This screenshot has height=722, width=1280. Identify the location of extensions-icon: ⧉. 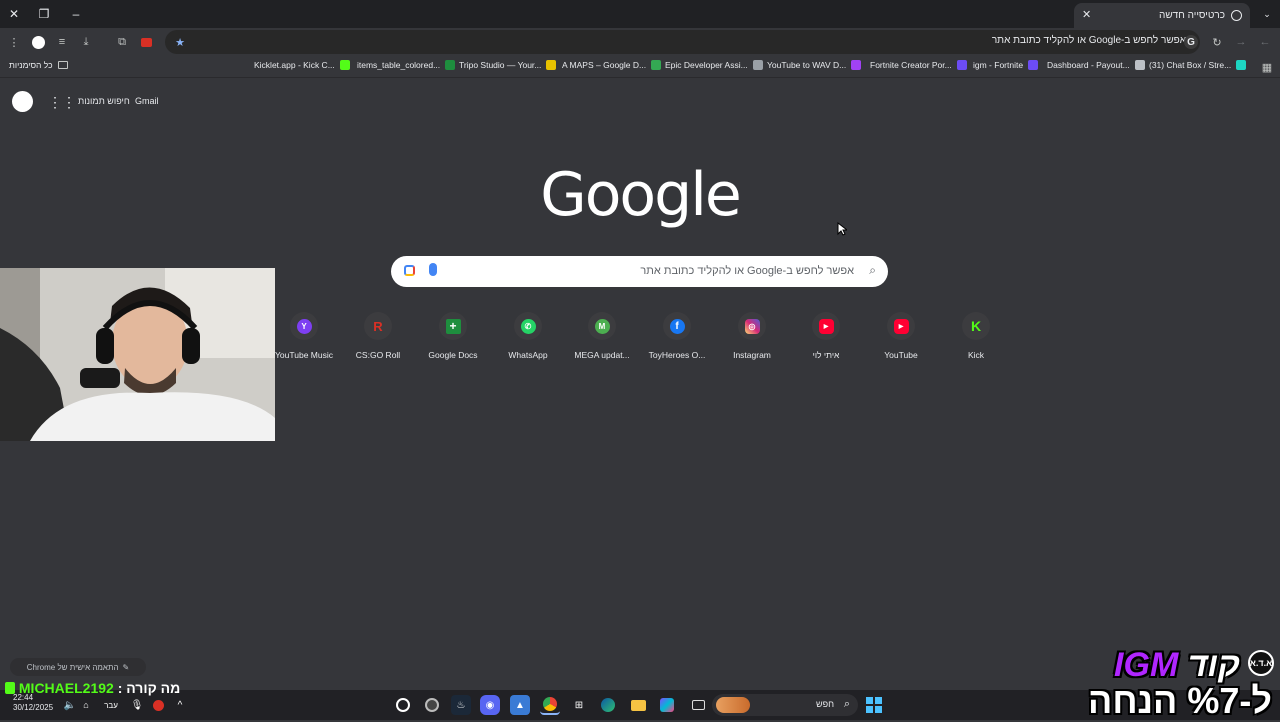
(122, 42).